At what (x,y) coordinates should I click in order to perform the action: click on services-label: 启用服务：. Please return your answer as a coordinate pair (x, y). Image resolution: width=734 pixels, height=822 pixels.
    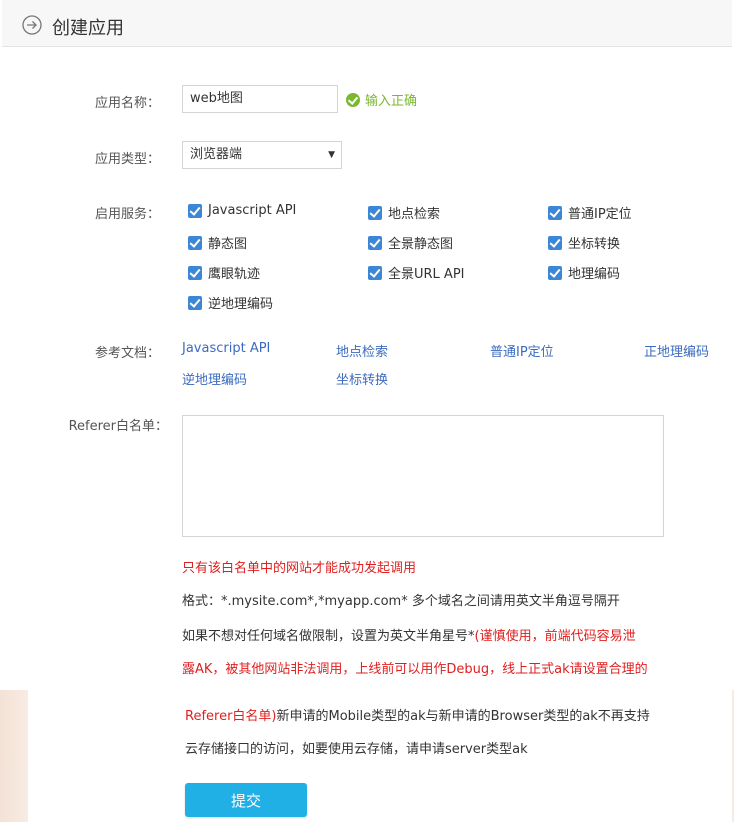
    Looking at the image, I should click on (127, 214).